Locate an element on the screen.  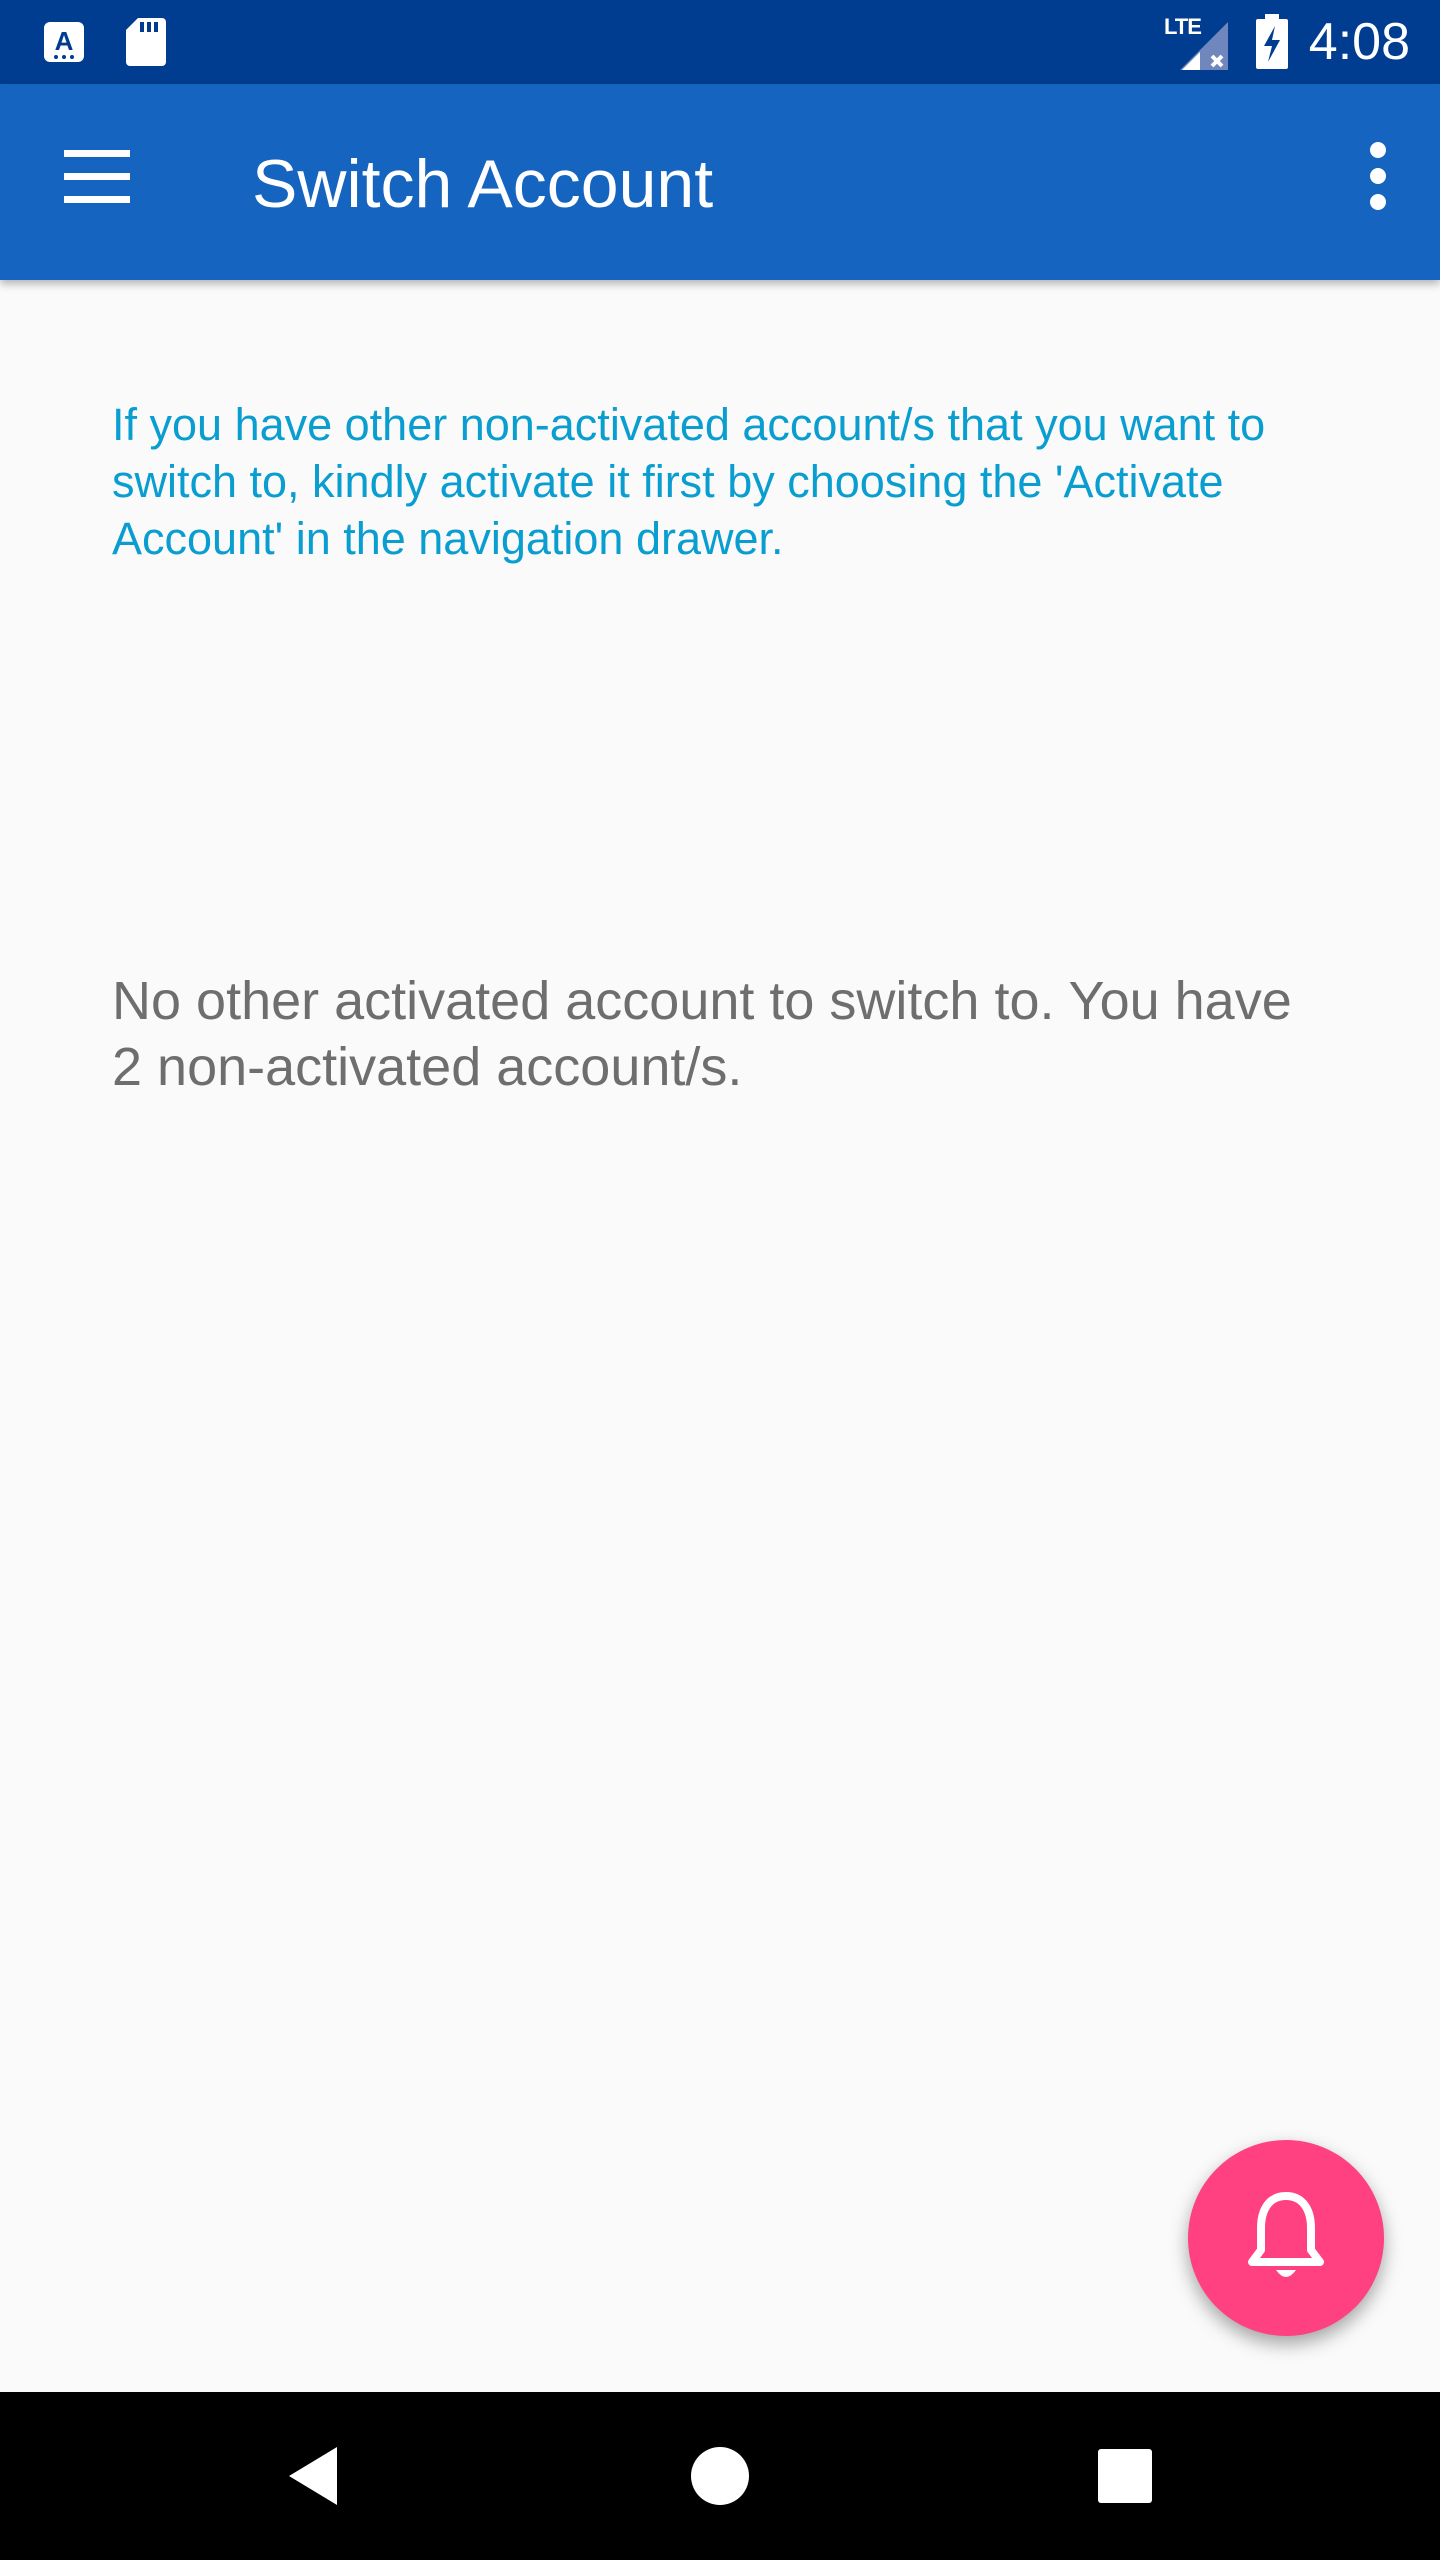
status-bar: A LTE 4:08 is located at coordinates (720, 42).